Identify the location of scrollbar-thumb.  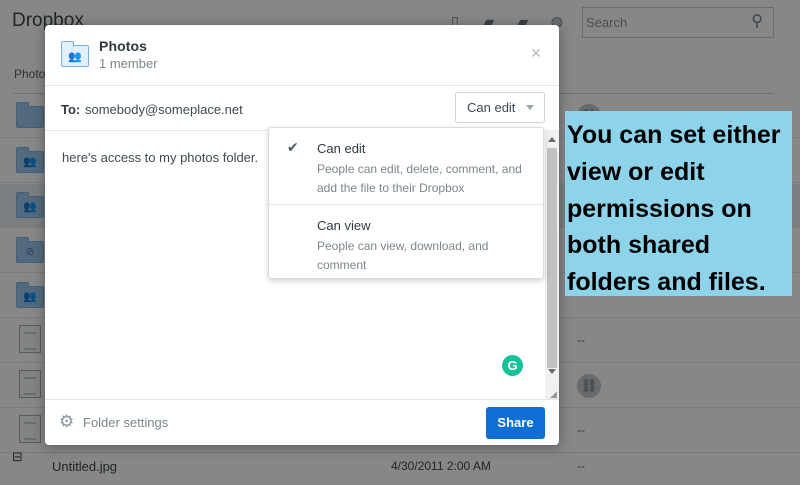
(552, 258).